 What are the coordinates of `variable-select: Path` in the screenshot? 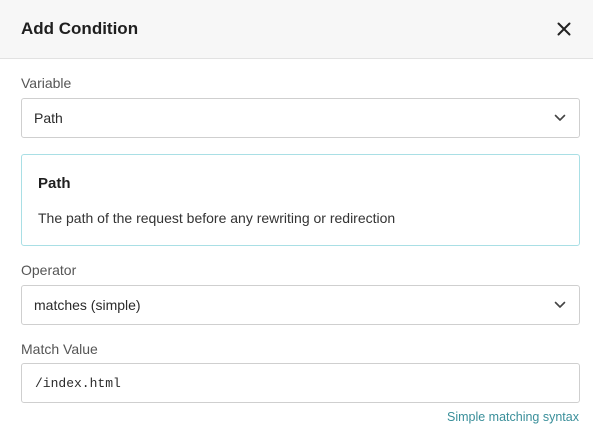 It's located at (300, 118).